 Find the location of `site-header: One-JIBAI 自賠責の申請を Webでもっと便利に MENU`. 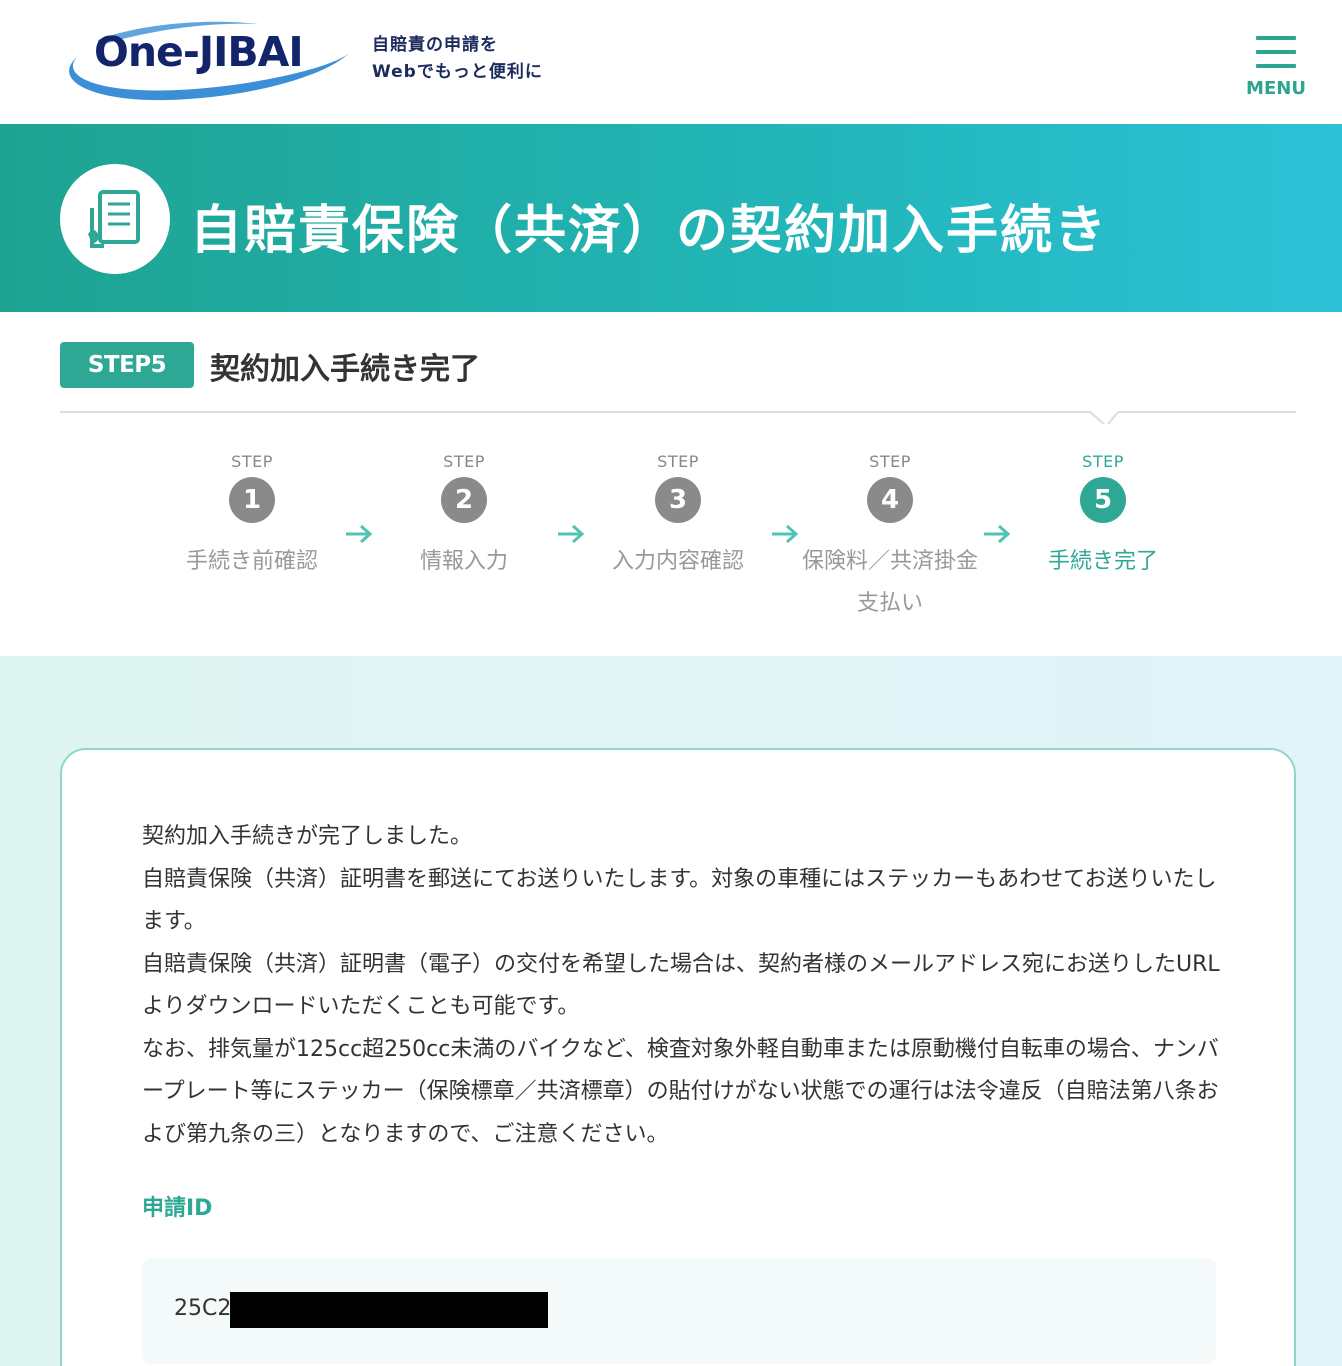

site-header: One-JIBAI 自賠責の申請を Webでもっと便利に MENU is located at coordinates (671, 62).